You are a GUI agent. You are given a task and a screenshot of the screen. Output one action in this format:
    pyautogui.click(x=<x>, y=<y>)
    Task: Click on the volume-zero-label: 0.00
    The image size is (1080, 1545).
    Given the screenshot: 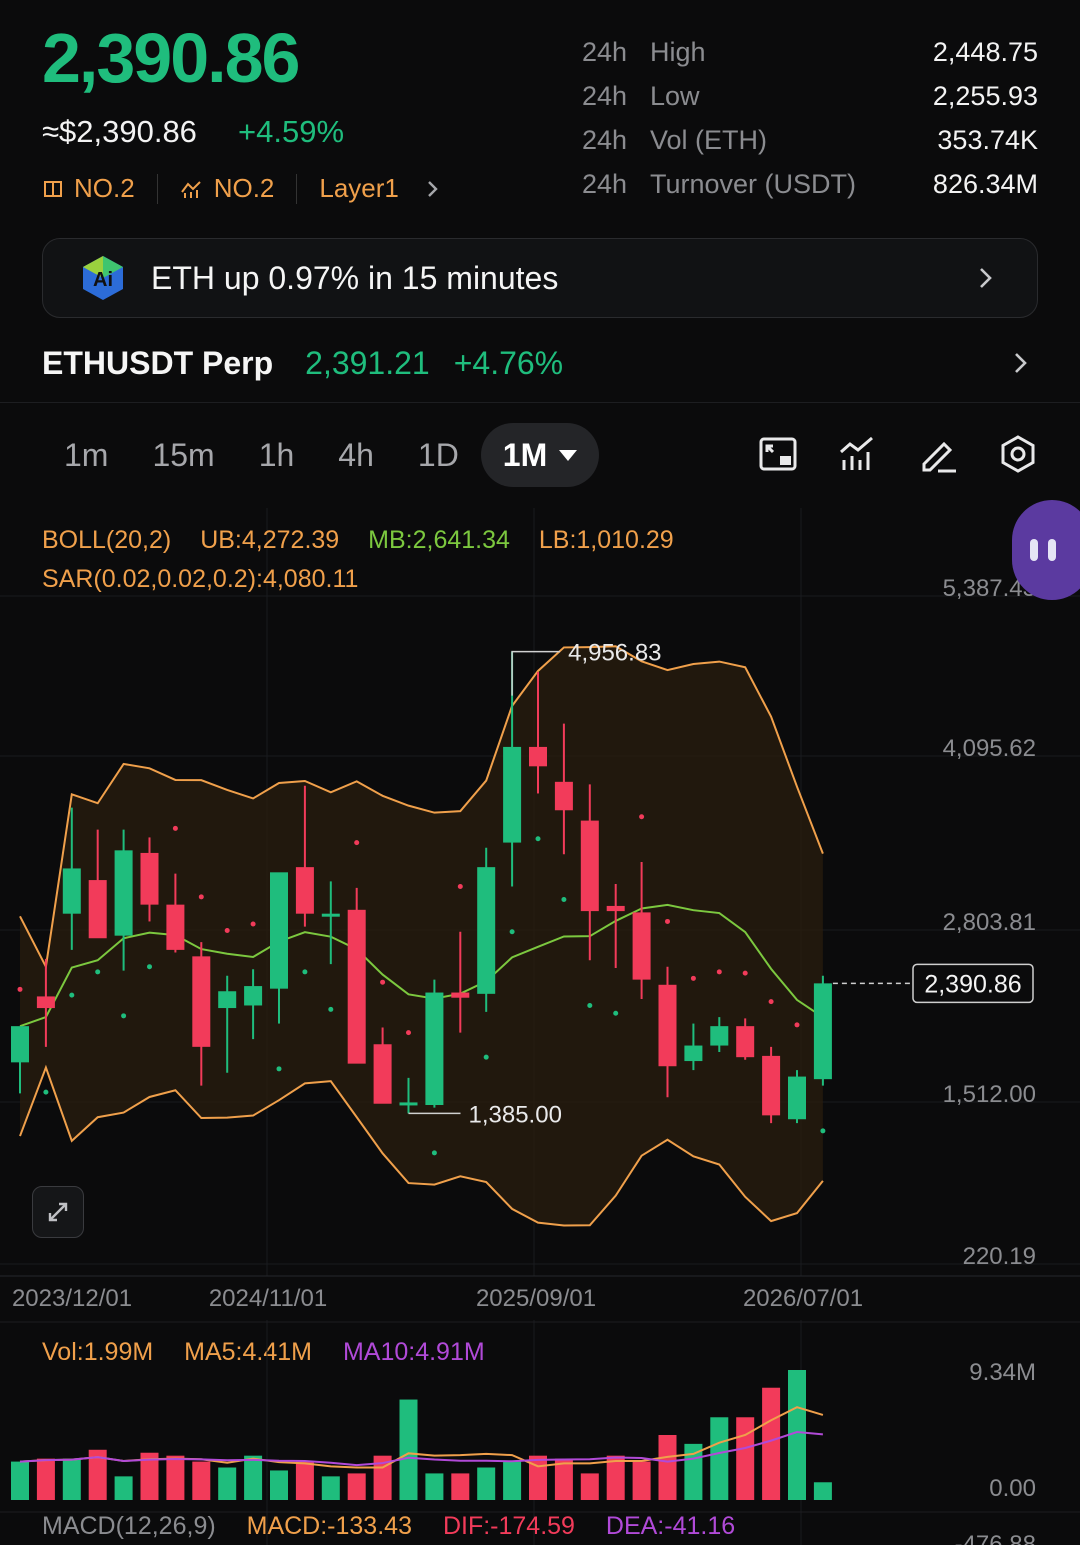 What is the action you would take?
    pyautogui.click(x=1012, y=1488)
    